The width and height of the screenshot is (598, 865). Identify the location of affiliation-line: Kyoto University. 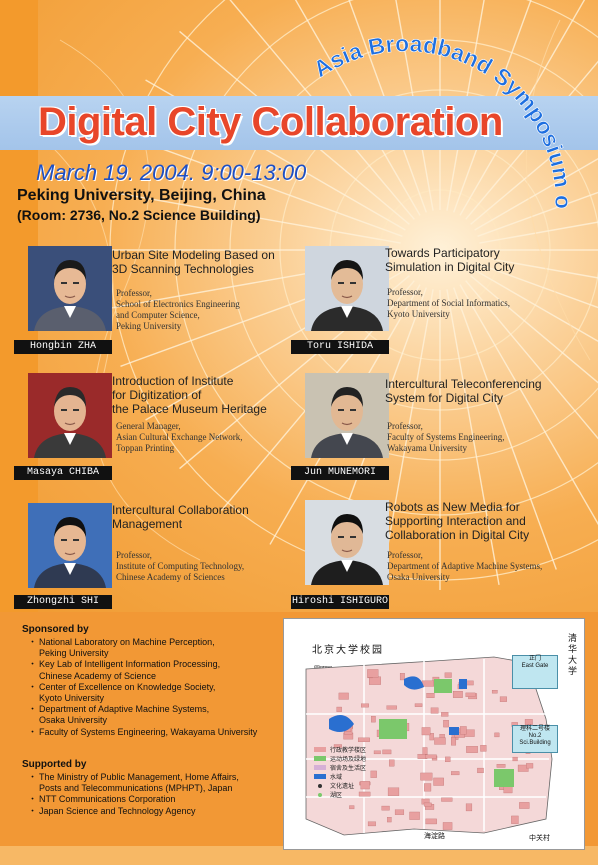
(418, 314).